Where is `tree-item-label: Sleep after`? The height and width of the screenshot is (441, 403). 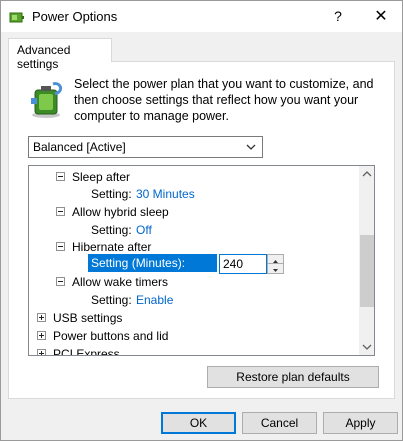 tree-item-label: Sleep after is located at coordinates (101, 177).